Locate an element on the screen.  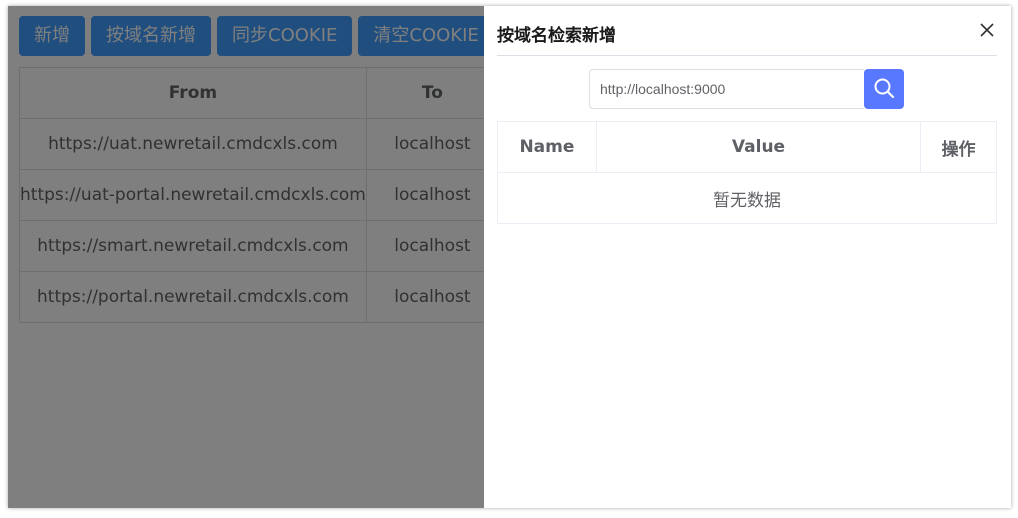
cookie-result-table: Name Value 操作 暂无数据 is located at coordinates (747, 172).